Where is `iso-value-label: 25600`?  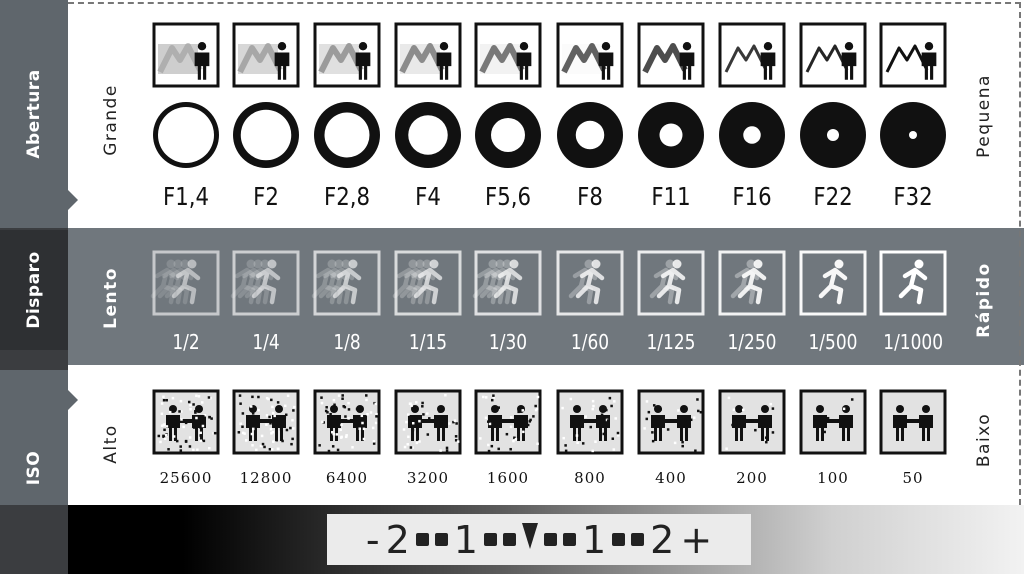 iso-value-label: 25600 is located at coordinates (186, 478).